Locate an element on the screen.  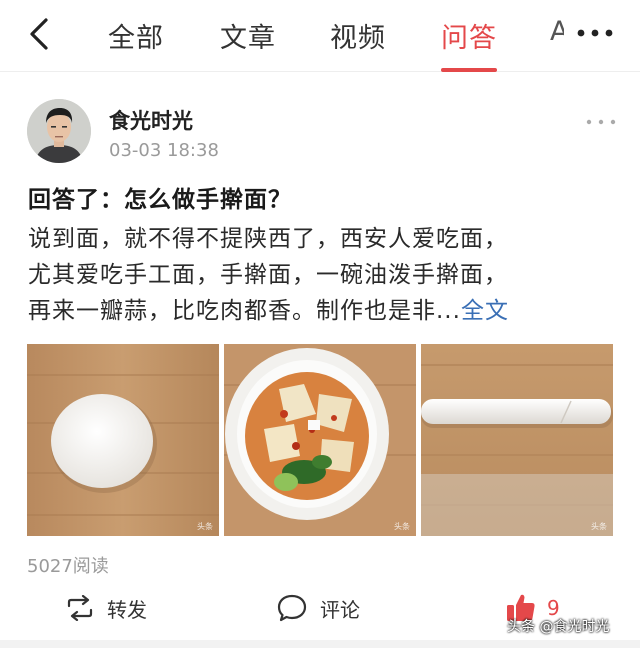
tab-articles: 文章 is located at coordinates (248, 35).